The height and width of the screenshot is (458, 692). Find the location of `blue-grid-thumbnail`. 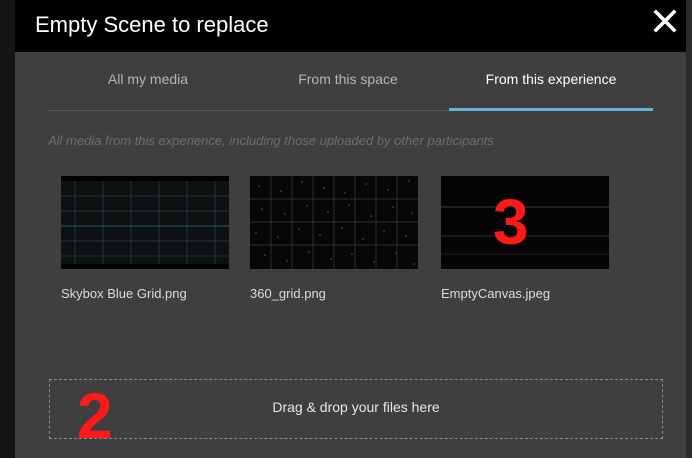

blue-grid-thumbnail is located at coordinates (145, 222).